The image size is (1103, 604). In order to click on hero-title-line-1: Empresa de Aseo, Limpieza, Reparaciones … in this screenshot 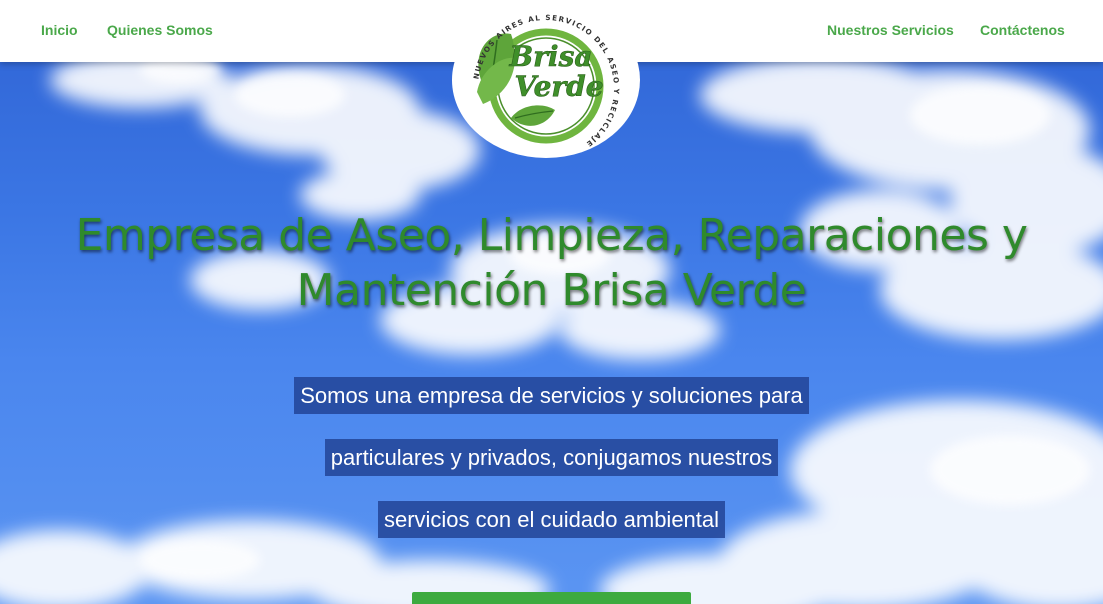, I will do `click(551, 235)`.